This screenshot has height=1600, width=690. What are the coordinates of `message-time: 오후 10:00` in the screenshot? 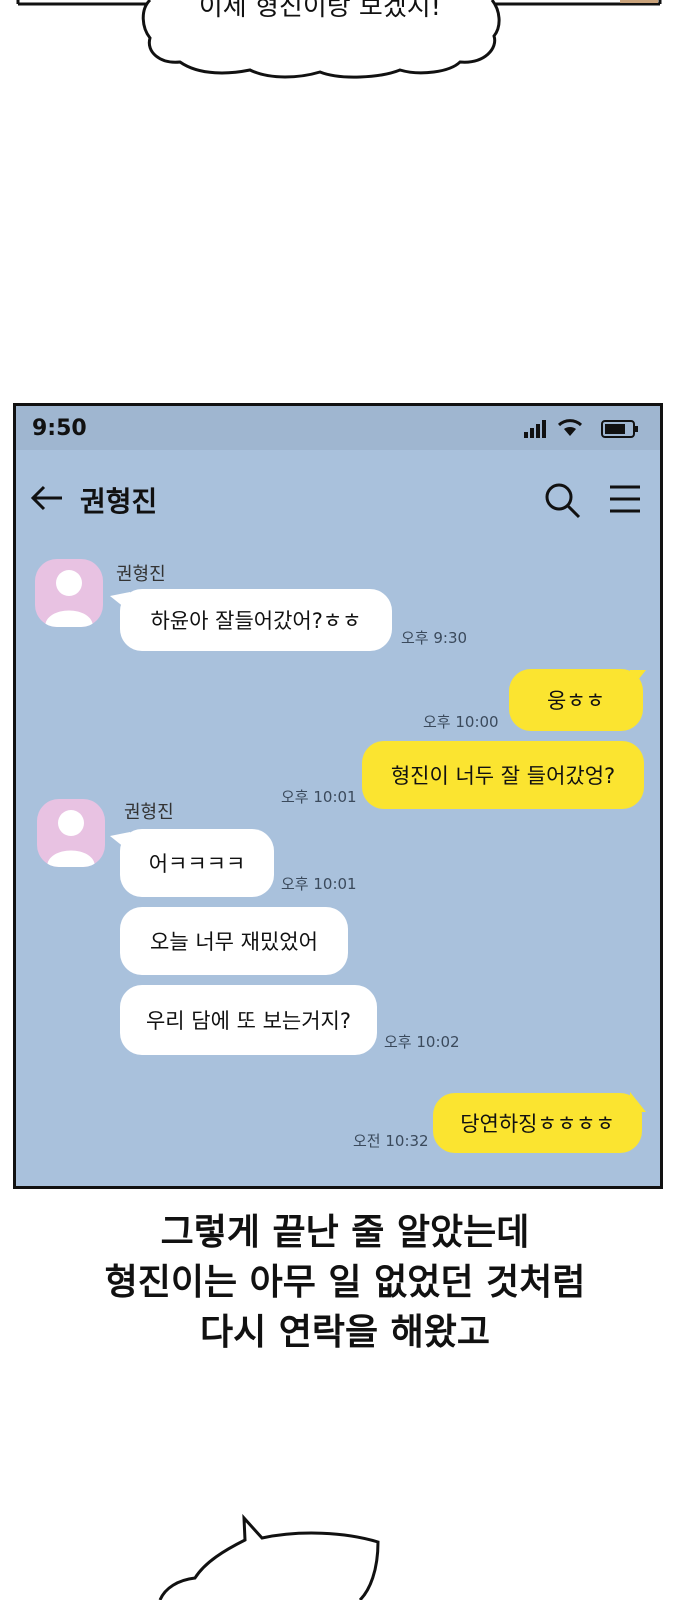 It's located at (461, 722).